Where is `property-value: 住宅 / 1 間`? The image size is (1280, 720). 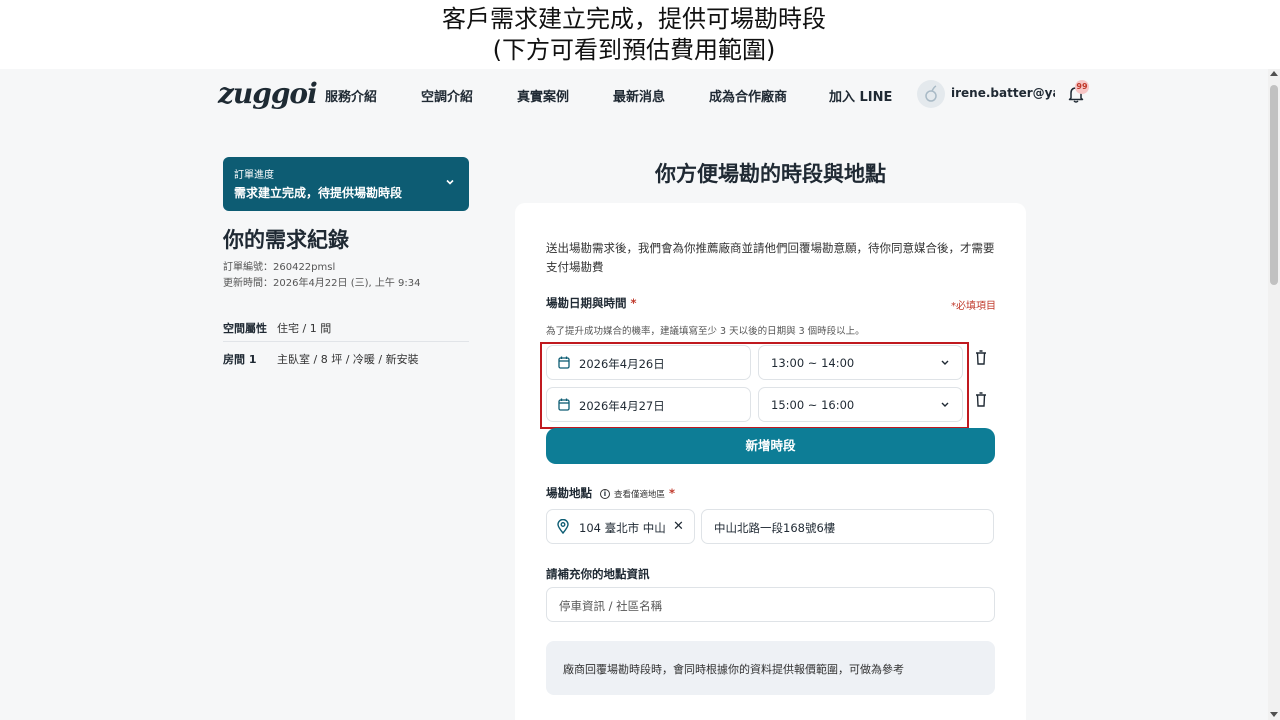
property-value: 住宅 / 1 間 is located at coordinates (304, 328).